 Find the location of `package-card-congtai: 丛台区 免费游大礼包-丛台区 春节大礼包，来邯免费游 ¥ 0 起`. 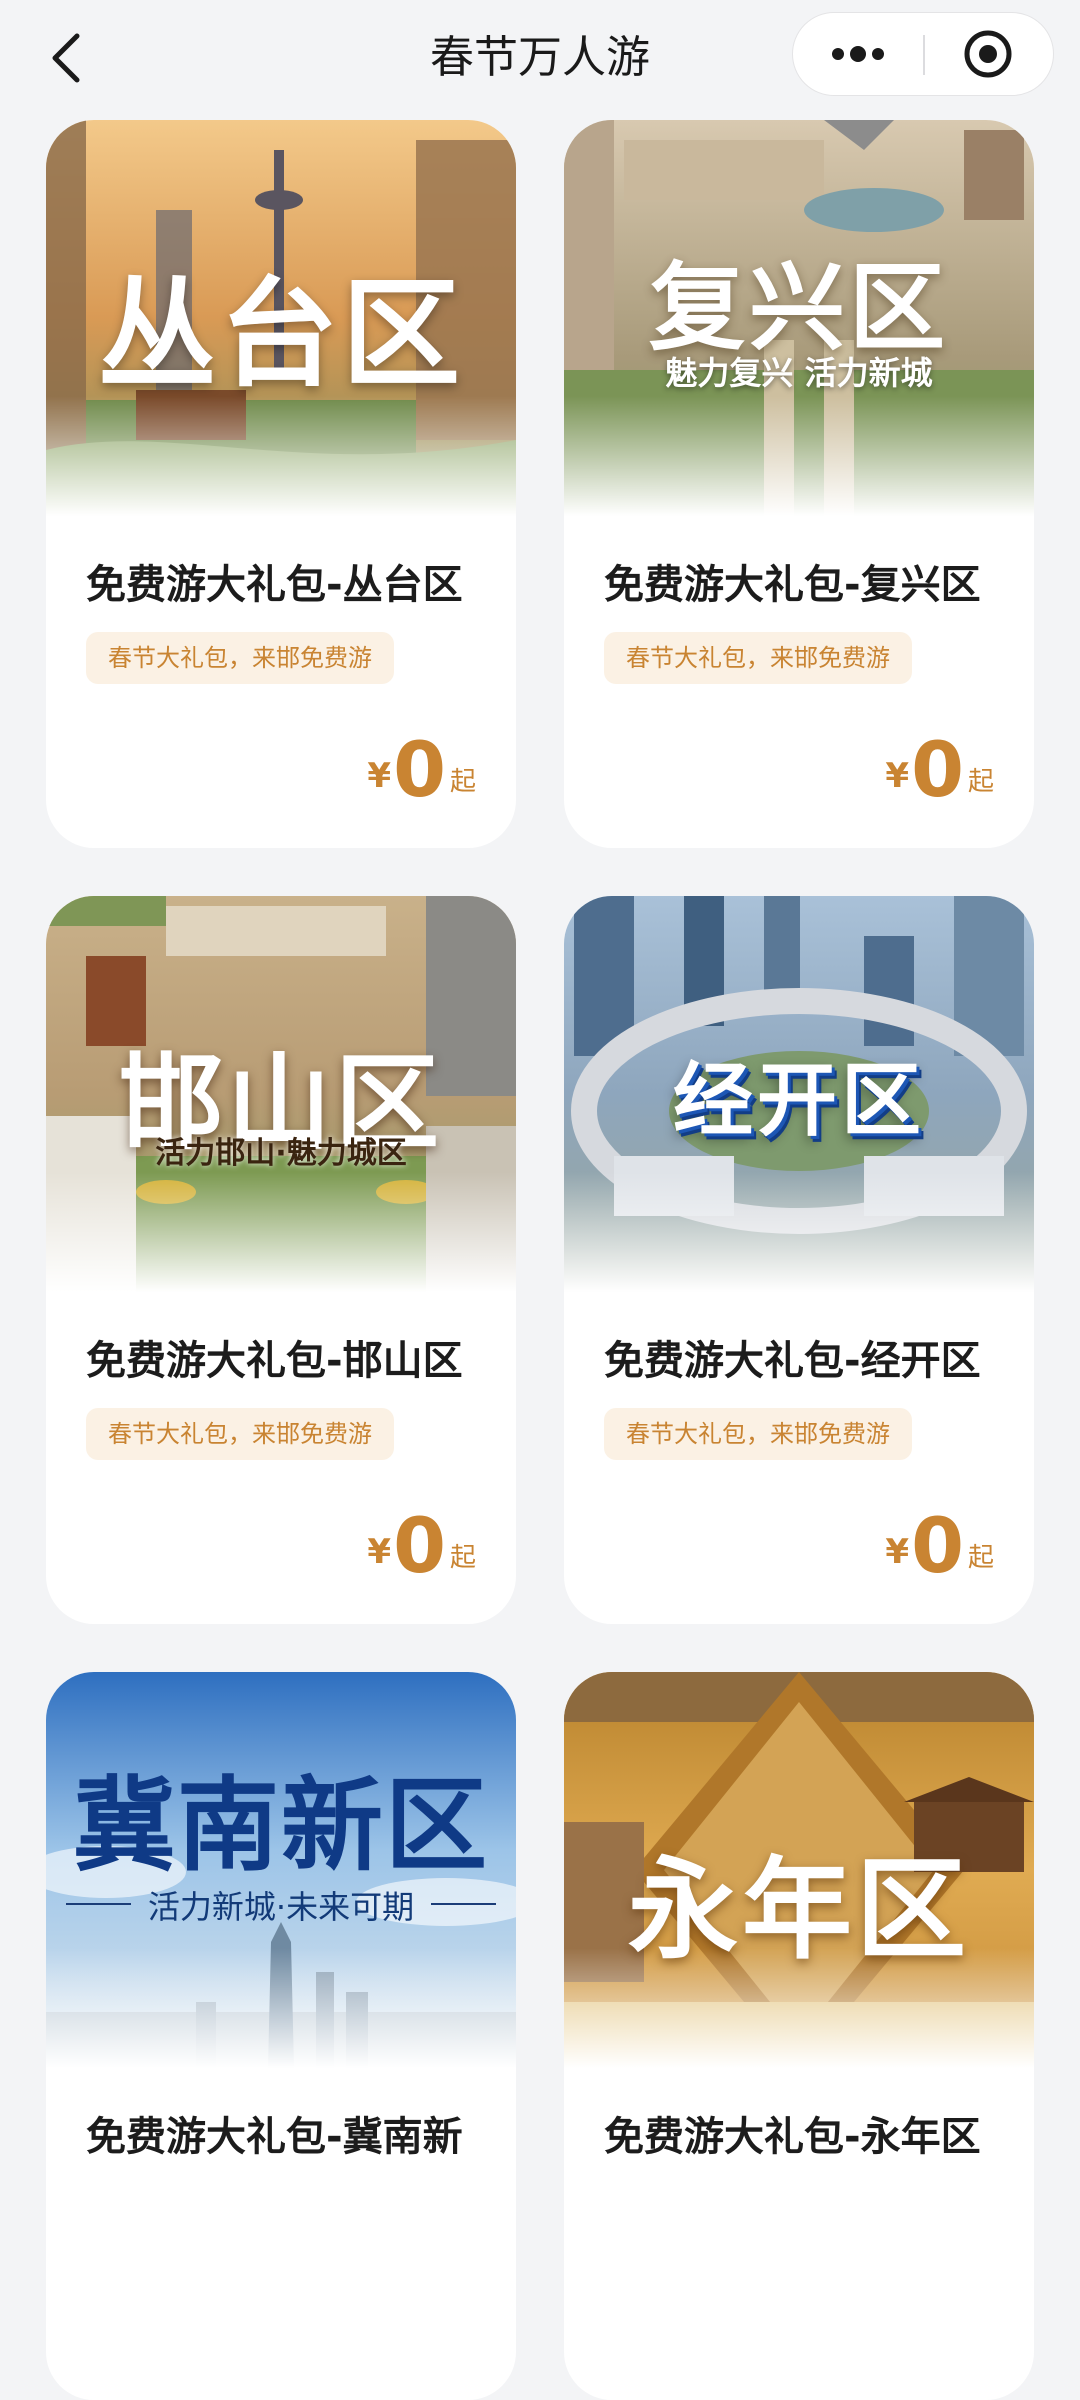

package-card-congtai: 丛台区 免费游大礼包-丛台区 春节大礼包，来邯免费游 ¥ 0 起 is located at coordinates (281, 484).